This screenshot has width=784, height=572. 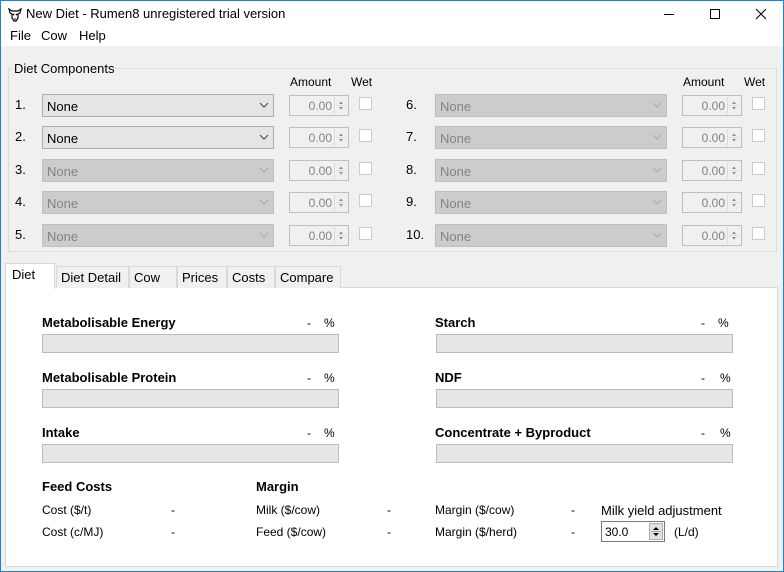 What do you see at coordinates (173, 510) in the screenshot?
I see `cost-per-tonne-value: -` at bounding box center [173, 510].